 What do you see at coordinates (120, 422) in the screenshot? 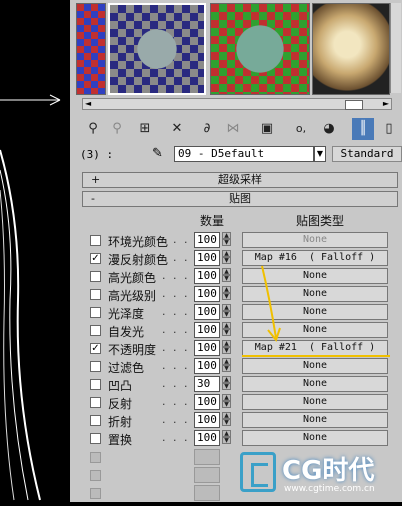
I see `map-label: 折射` at bounding box center [120, 422].